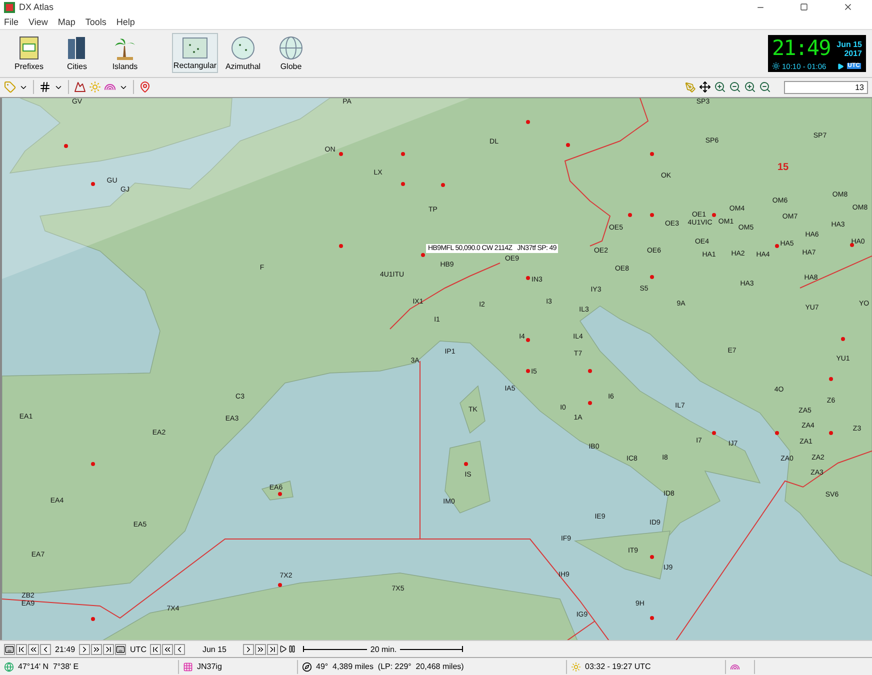  I want to click on move-icon, so click(705, 87).